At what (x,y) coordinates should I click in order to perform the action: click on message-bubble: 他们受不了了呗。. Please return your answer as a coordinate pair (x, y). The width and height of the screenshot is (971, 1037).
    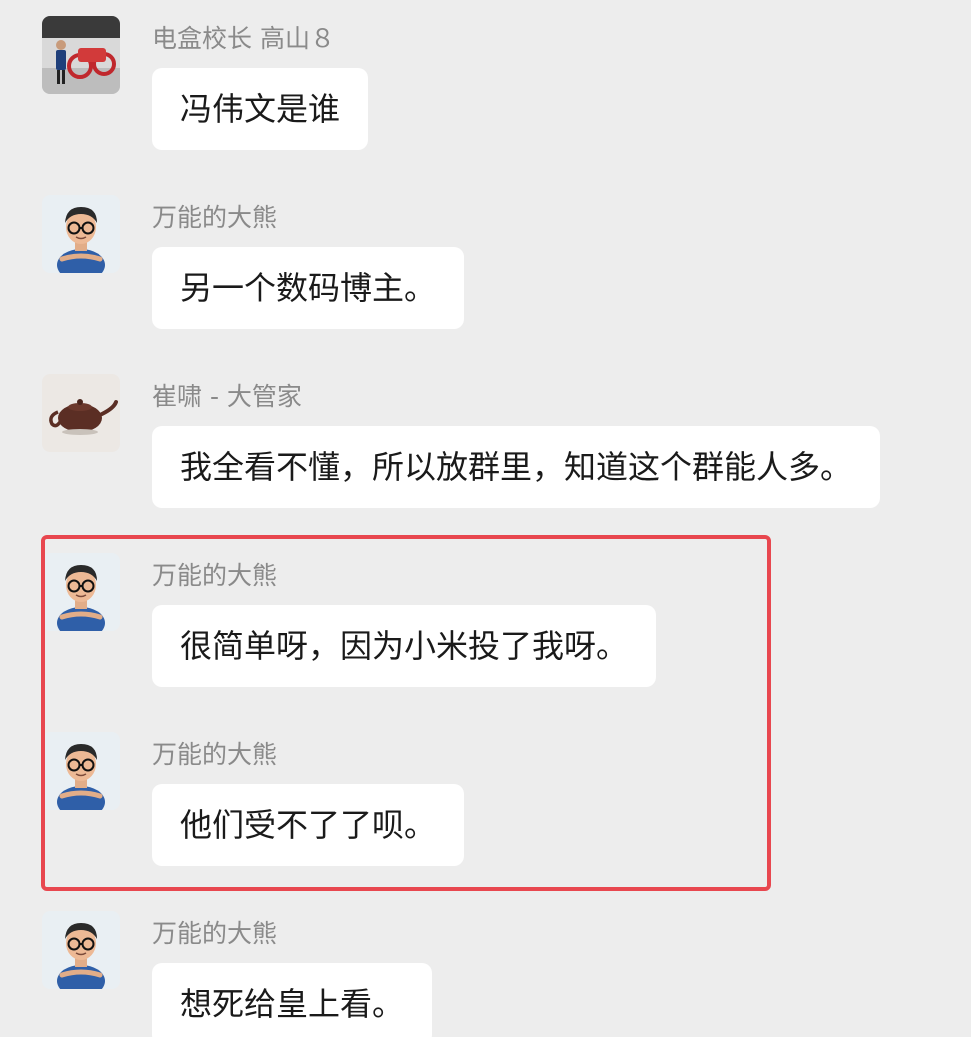
    Looking at the image, I should click on (308, 825).